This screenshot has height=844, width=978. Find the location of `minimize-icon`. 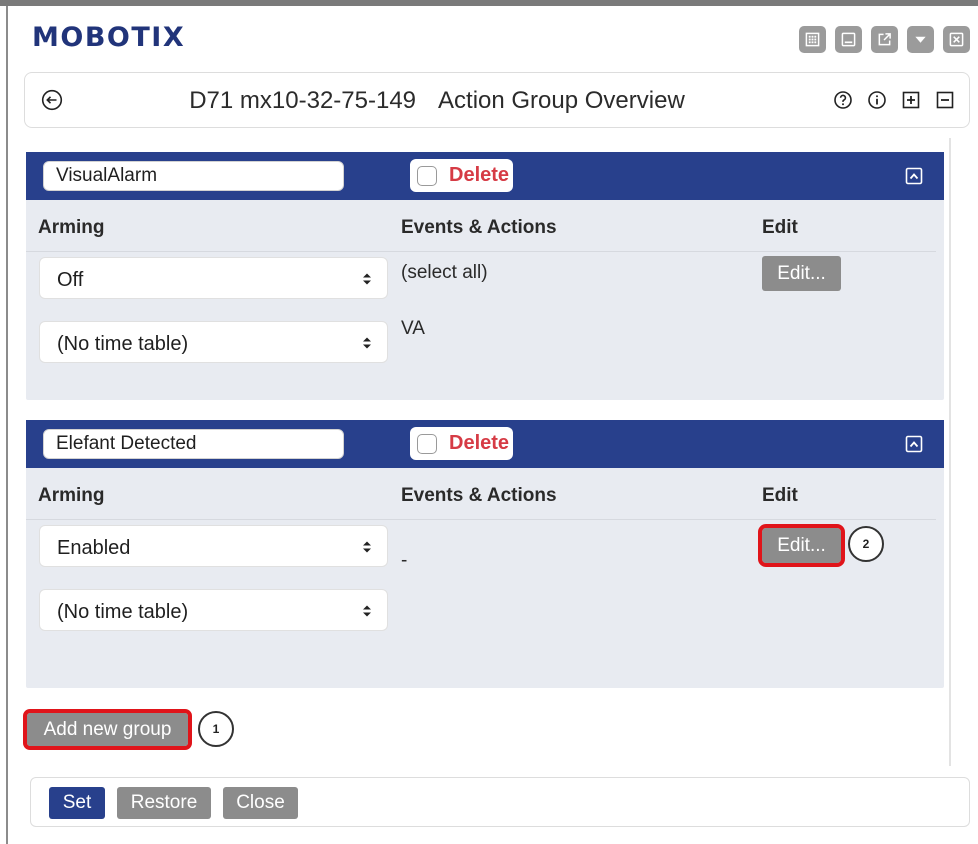

minimize-icon is located at coordinates (848, 39).